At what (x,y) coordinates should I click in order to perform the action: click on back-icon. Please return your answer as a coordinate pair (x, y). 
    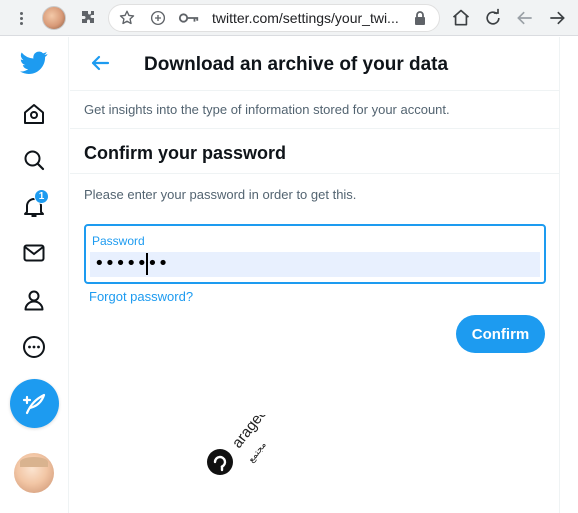
    Looking at the image, I should click on (525, 18).